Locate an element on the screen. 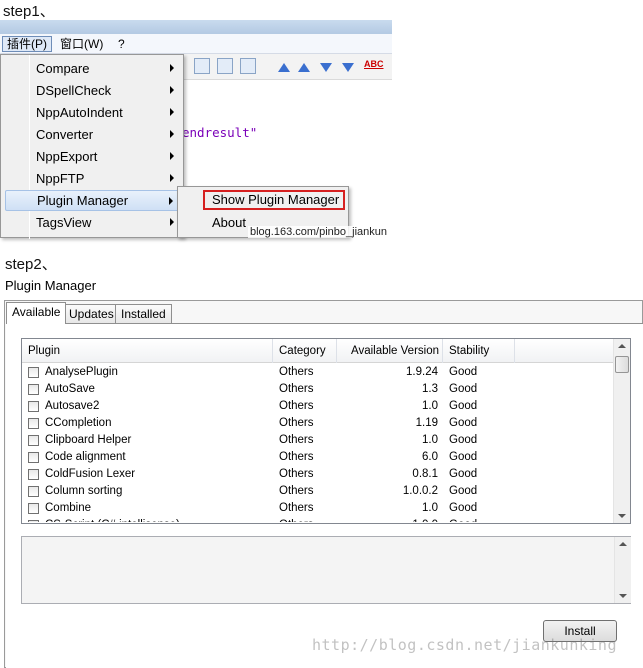  watermark: http://blog.csdn.net/jiankunking is located at coordinates (464, 645).